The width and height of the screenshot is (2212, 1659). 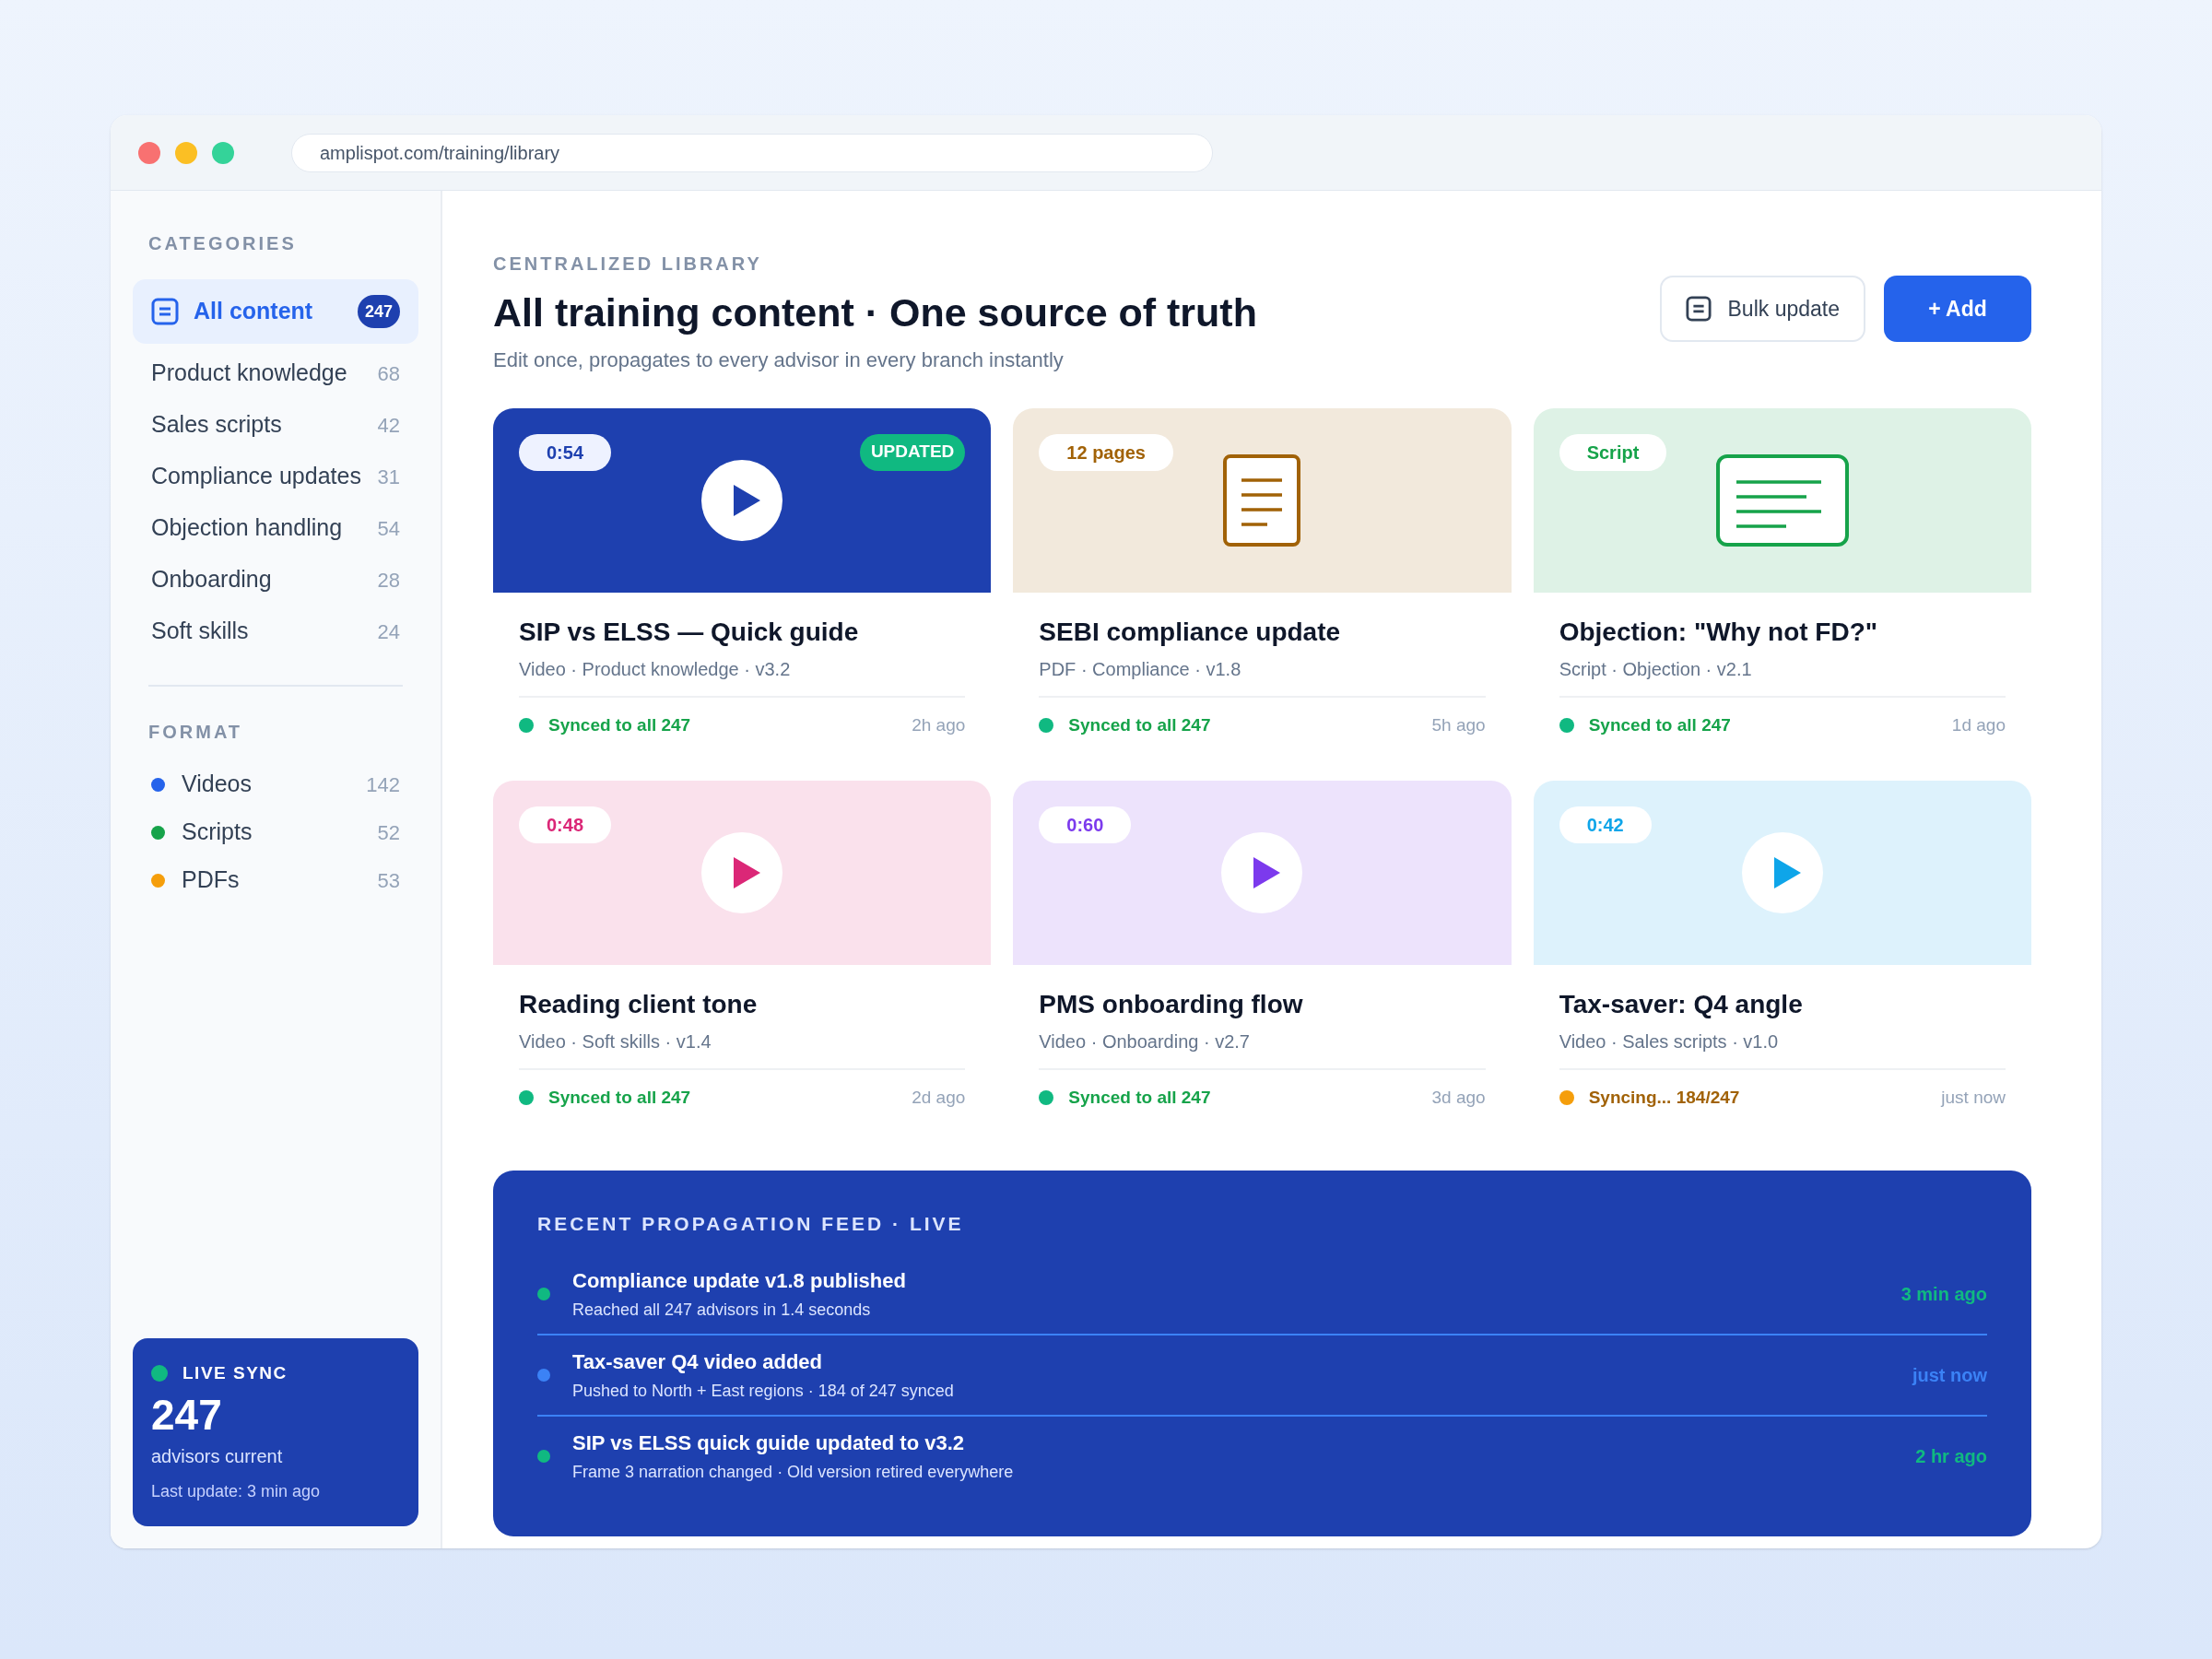 I want to click on feed-detail: Pushed to North + East regions · 184 of 247 synced, so click(x=763, y=1391).